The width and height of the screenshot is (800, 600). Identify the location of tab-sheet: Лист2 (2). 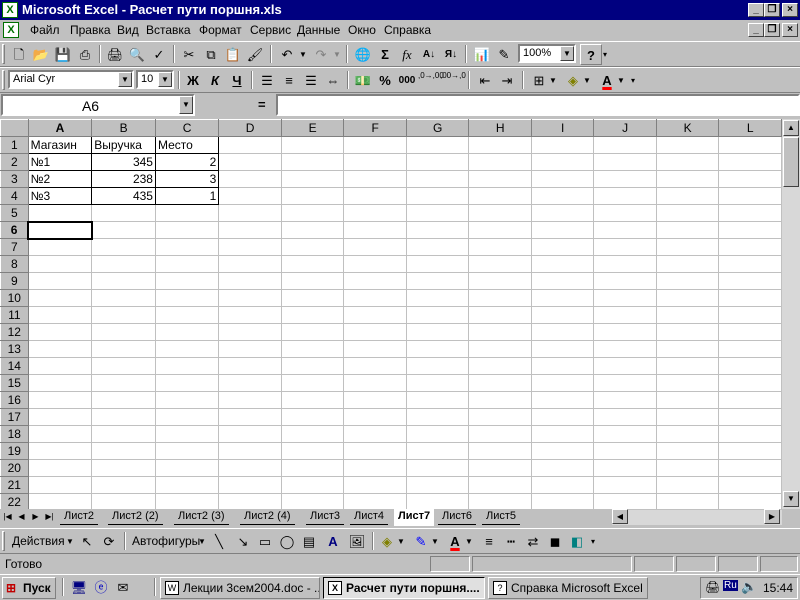
(135, 517).